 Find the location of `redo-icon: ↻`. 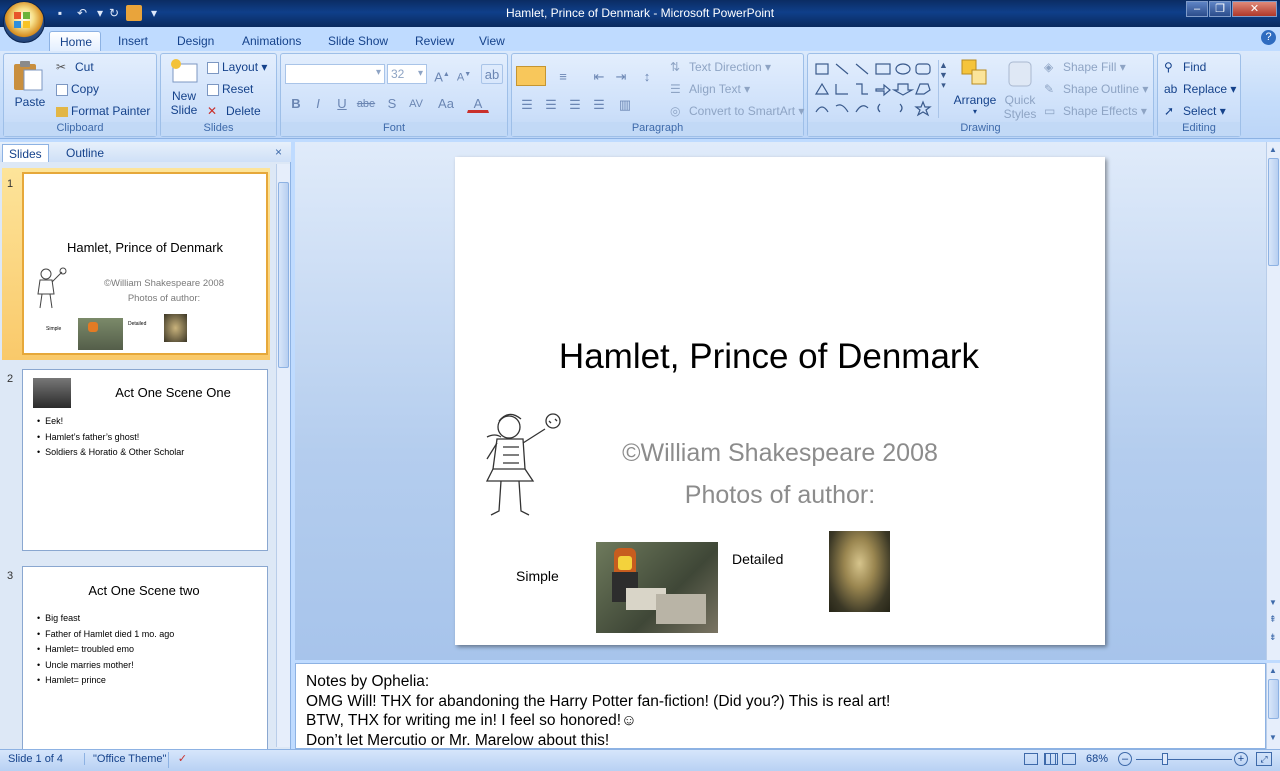

redo-icon: ↻ is located at coordinates (114, 13).